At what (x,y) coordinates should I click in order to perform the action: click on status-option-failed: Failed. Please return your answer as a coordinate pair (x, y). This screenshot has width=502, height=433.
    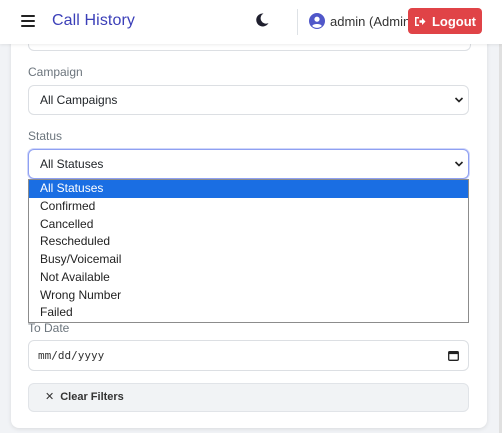
    Looking at the image, I should click on (248, 313).